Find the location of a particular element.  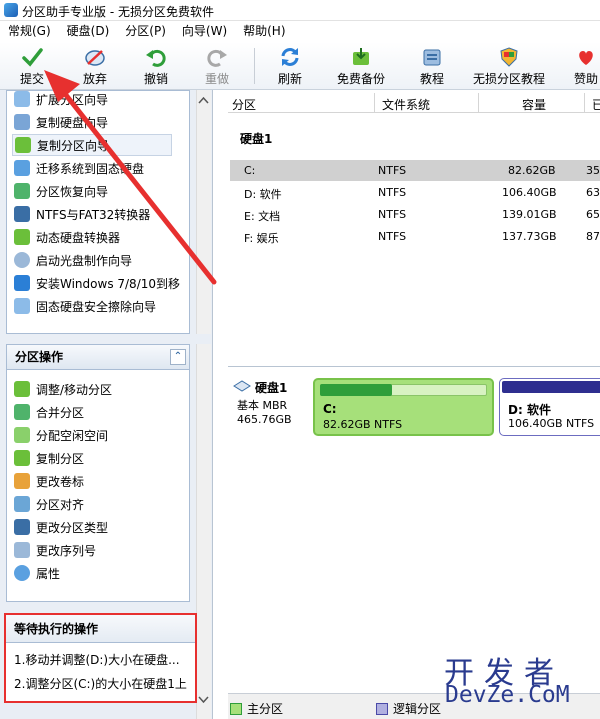

ssd-erase-icon is located at coordinates (22, 306).